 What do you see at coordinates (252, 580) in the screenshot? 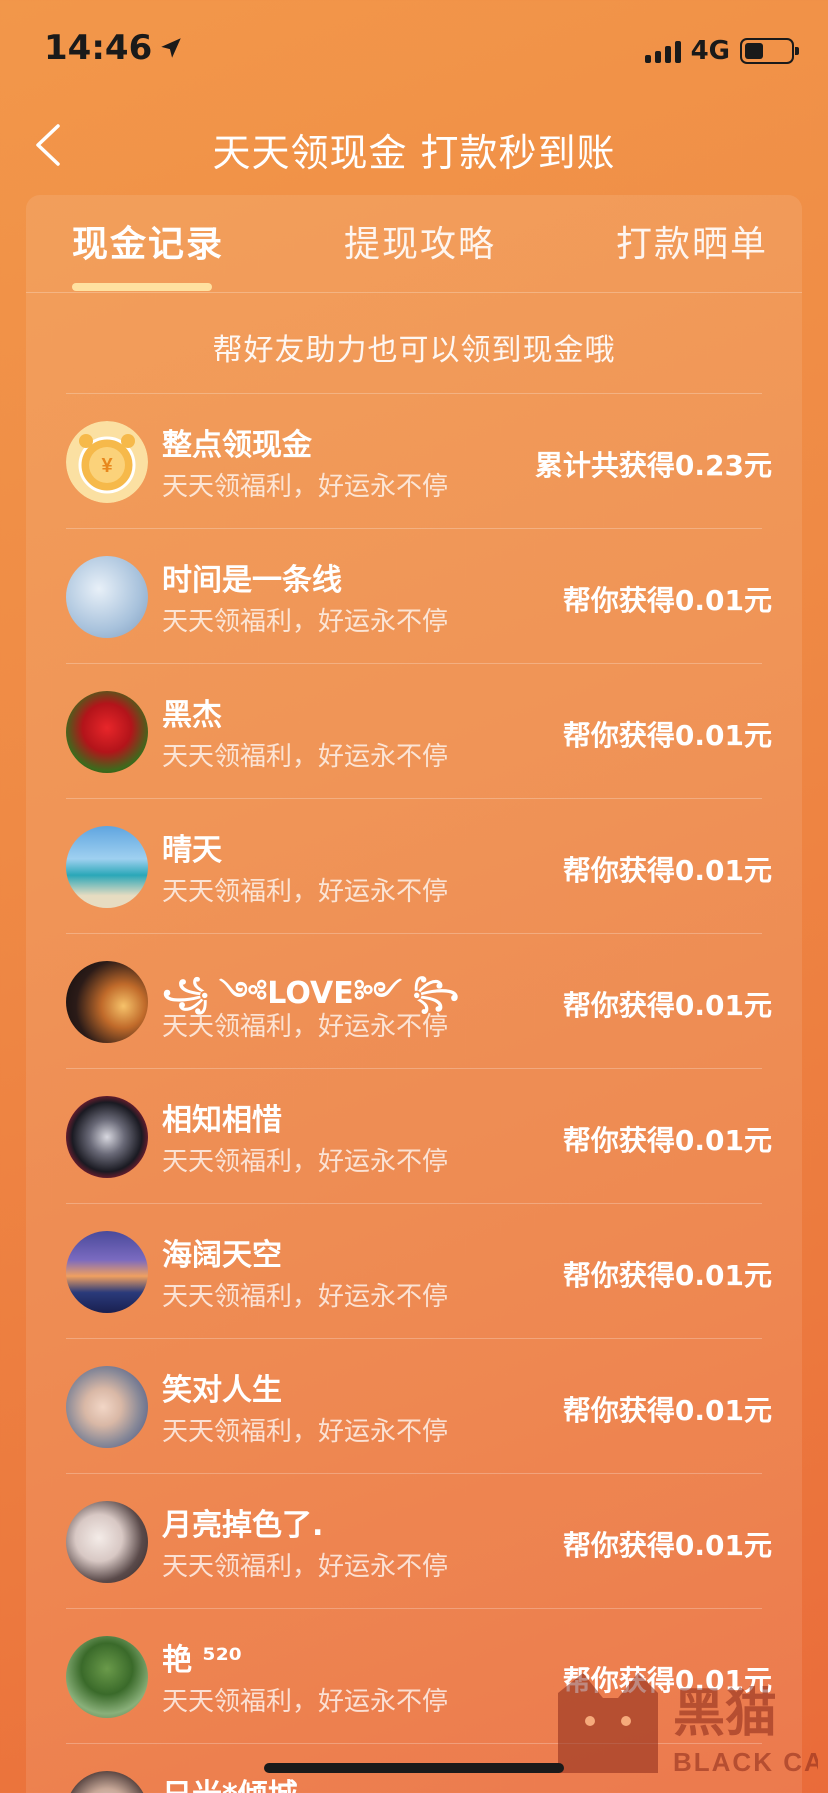
I see `record-name: 时间是一条线` at bounding box center [252, 580].